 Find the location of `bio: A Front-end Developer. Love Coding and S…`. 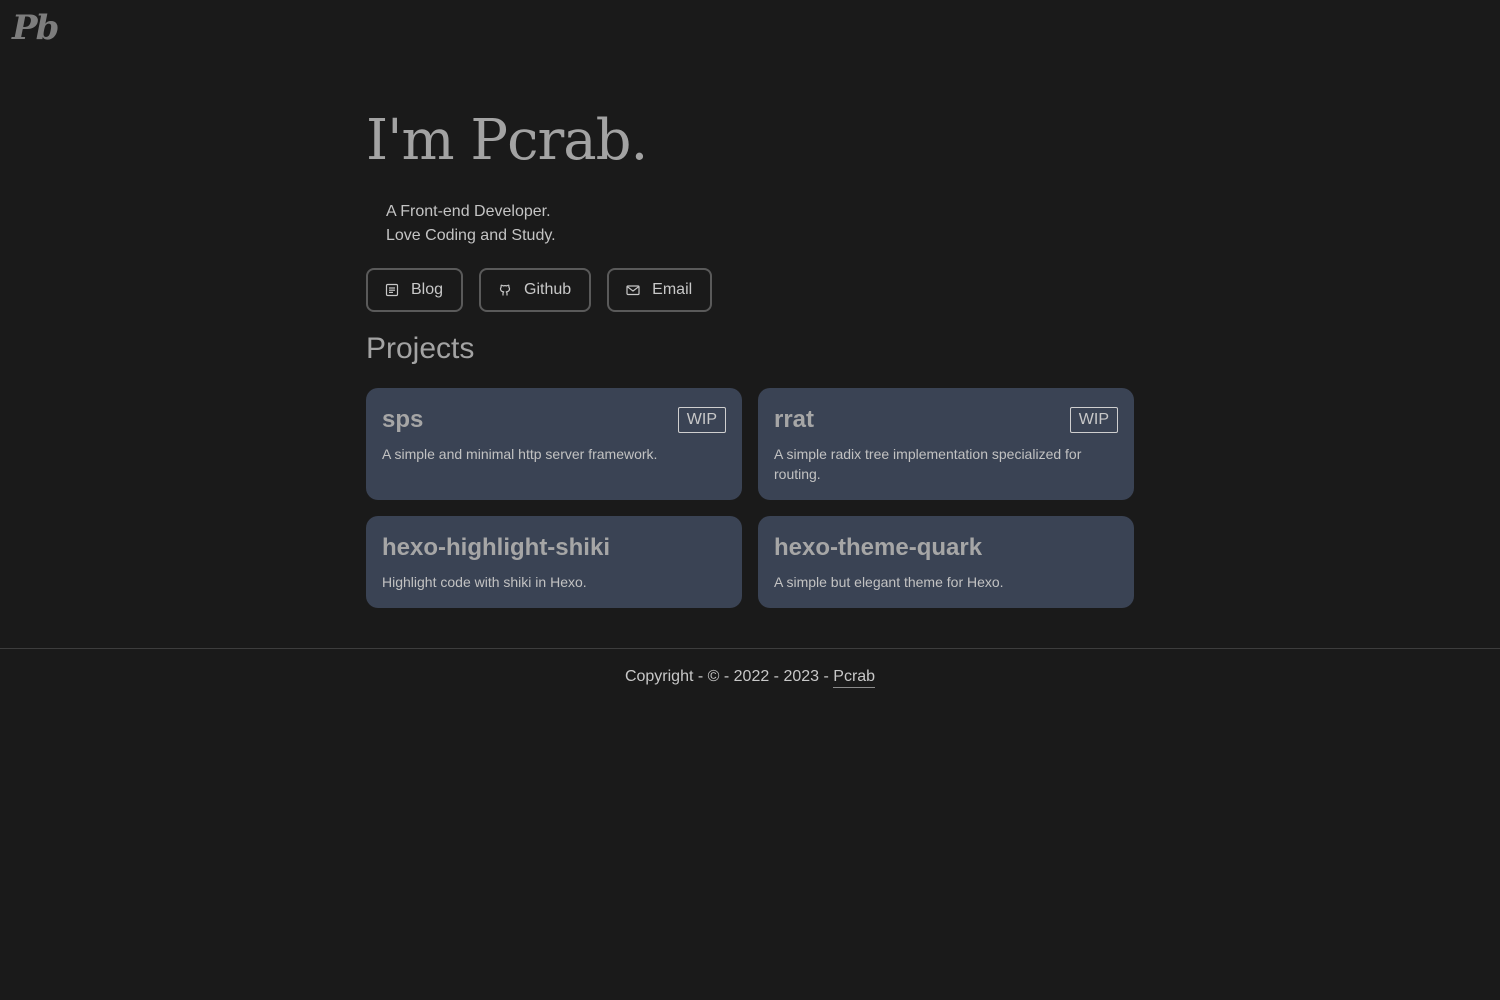

bio: A Front-end Developer. Love Coding and S… is located at coordinates (471, 224).